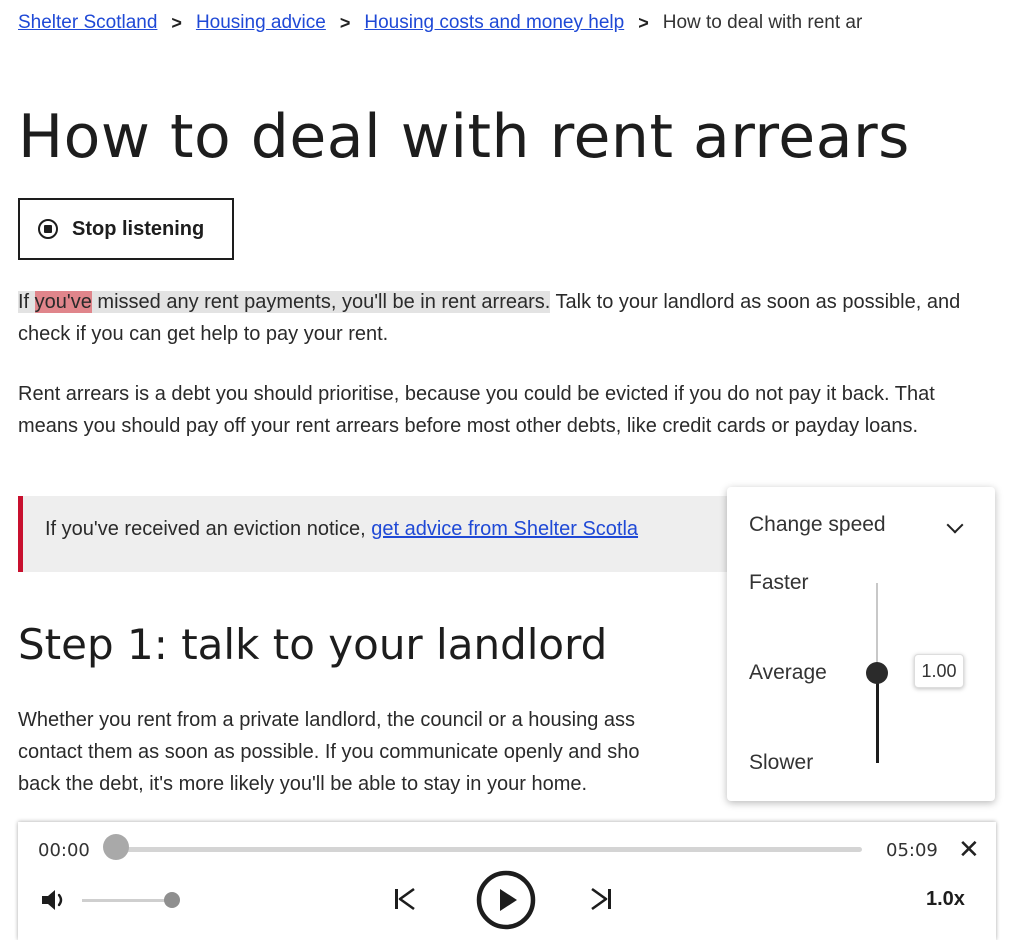 This screenshot has height=940, width=1033. What do you see at coordinates (208, 529) in the screenshot?
I see `callout-text-start: If you've received an eviction notice,` at bounding box center [208, 529].